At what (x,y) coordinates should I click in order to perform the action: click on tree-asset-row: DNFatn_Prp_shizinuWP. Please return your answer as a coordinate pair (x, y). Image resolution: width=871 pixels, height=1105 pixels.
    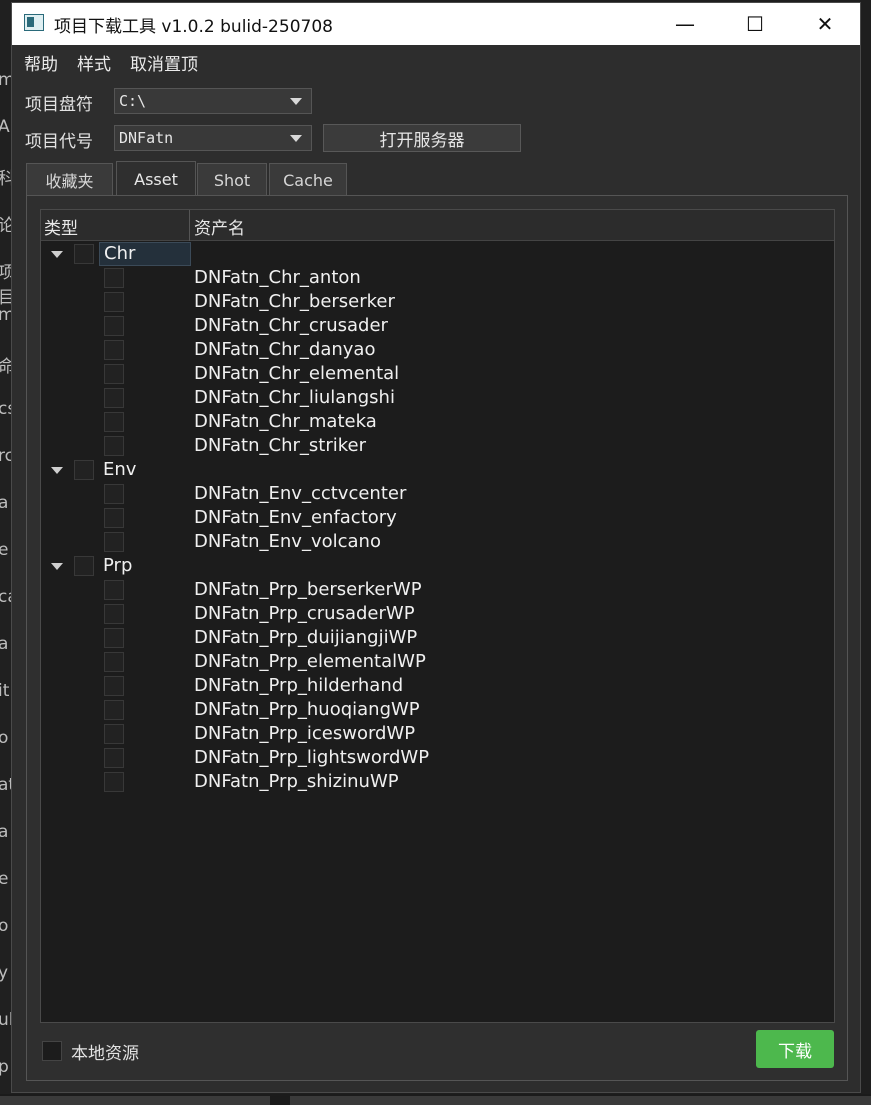
    Looking at the image, I should click on (437, 782).